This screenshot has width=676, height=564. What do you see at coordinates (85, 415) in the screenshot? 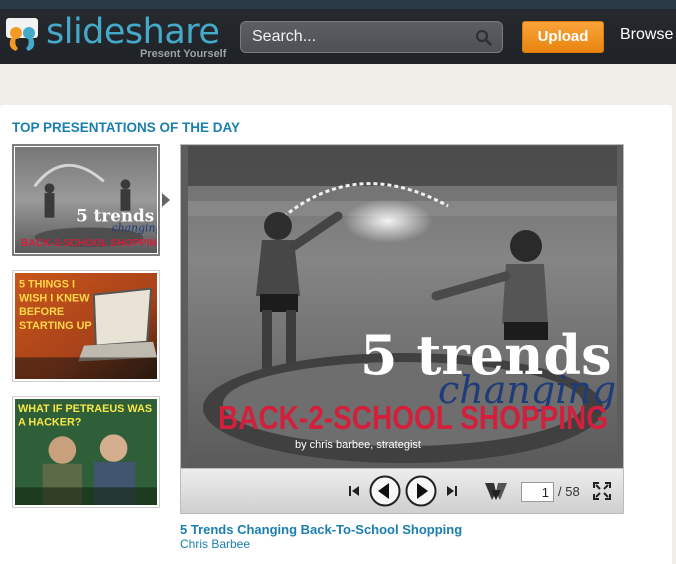
I see `thumbnail-3-title: WHAT IF PETRAEUS WAS A HACKER?` at bounding box center [85, 415].